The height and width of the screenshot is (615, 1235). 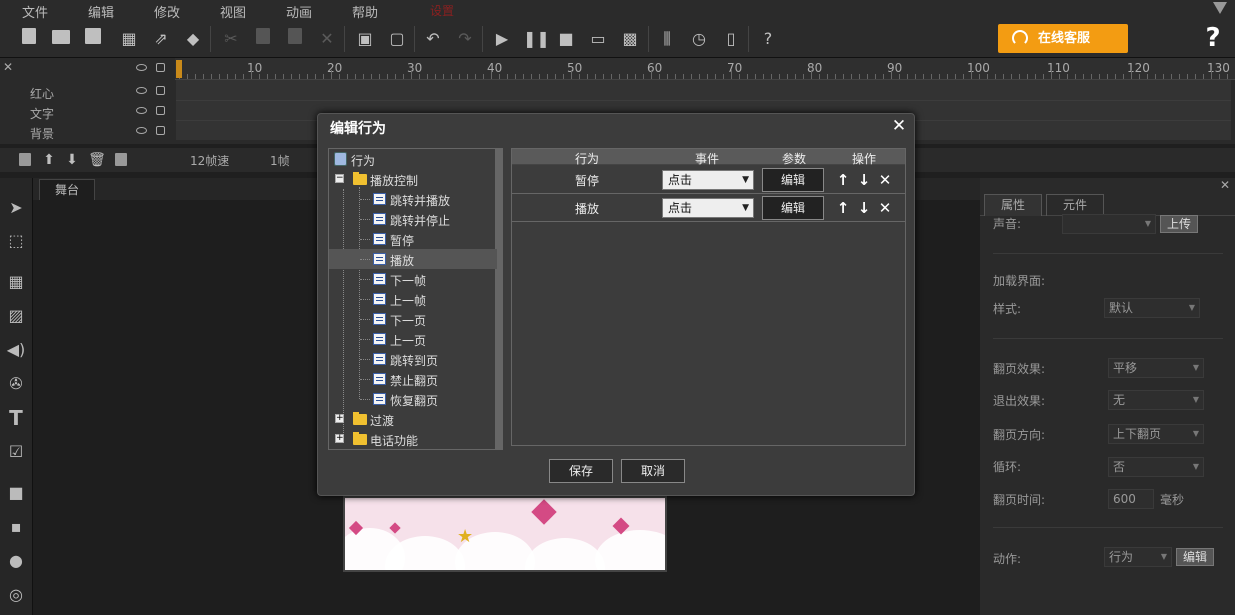 I want to click on panel-close-icon: ✕, so click(x=1225, y=185).